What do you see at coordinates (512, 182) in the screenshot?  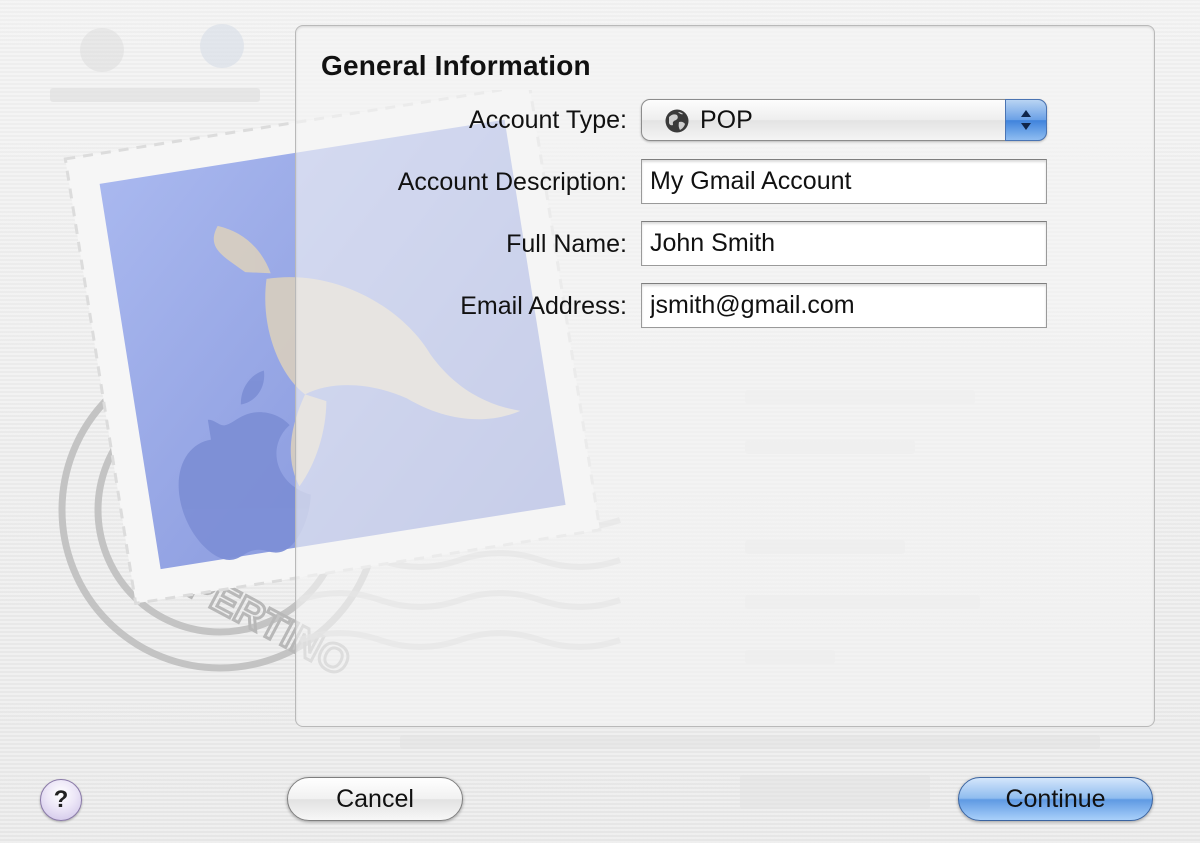 I see `account-description-label: Account Description:` at bounding box center [512, 182].